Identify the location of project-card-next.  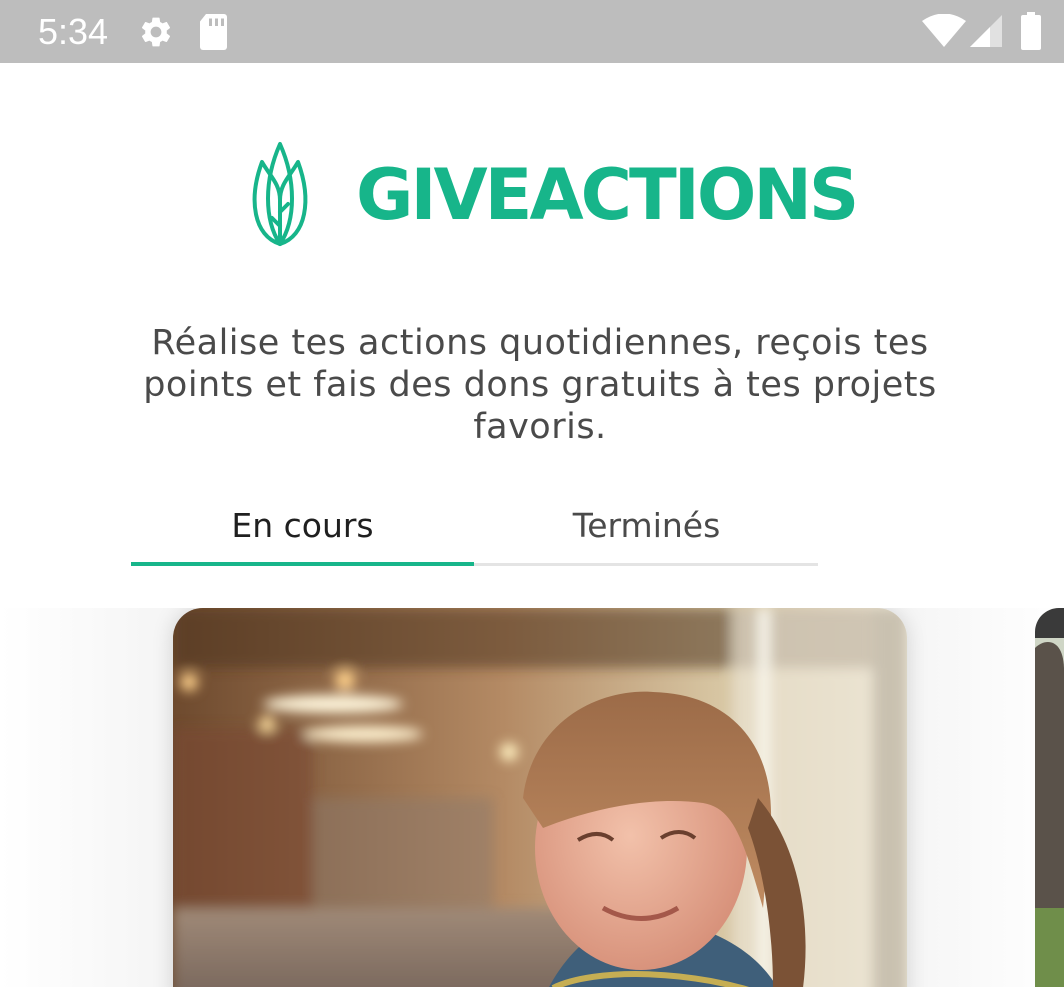
(1049, 797).